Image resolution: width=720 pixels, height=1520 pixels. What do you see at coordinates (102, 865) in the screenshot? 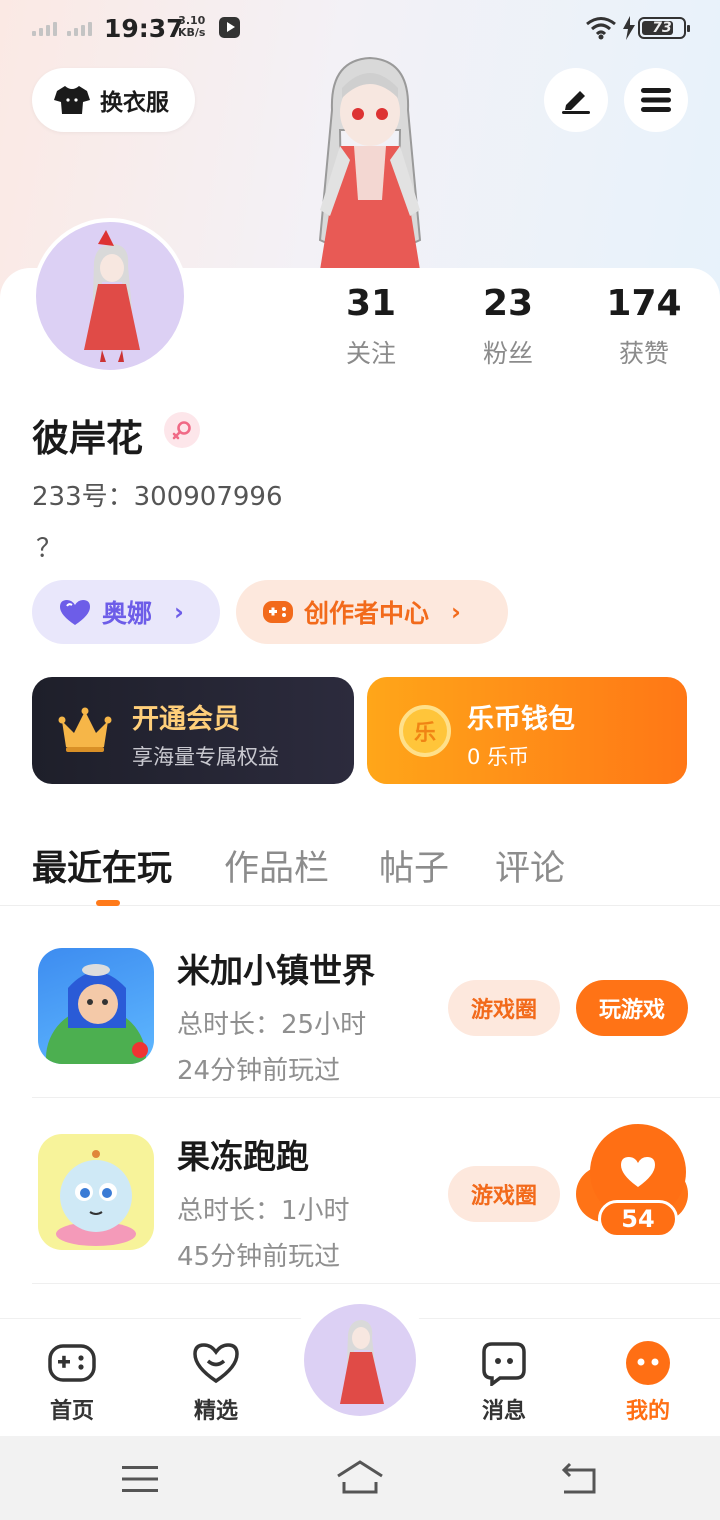
I see `tab-recently-played: 最近在玩` at bounding box center [102, 865].